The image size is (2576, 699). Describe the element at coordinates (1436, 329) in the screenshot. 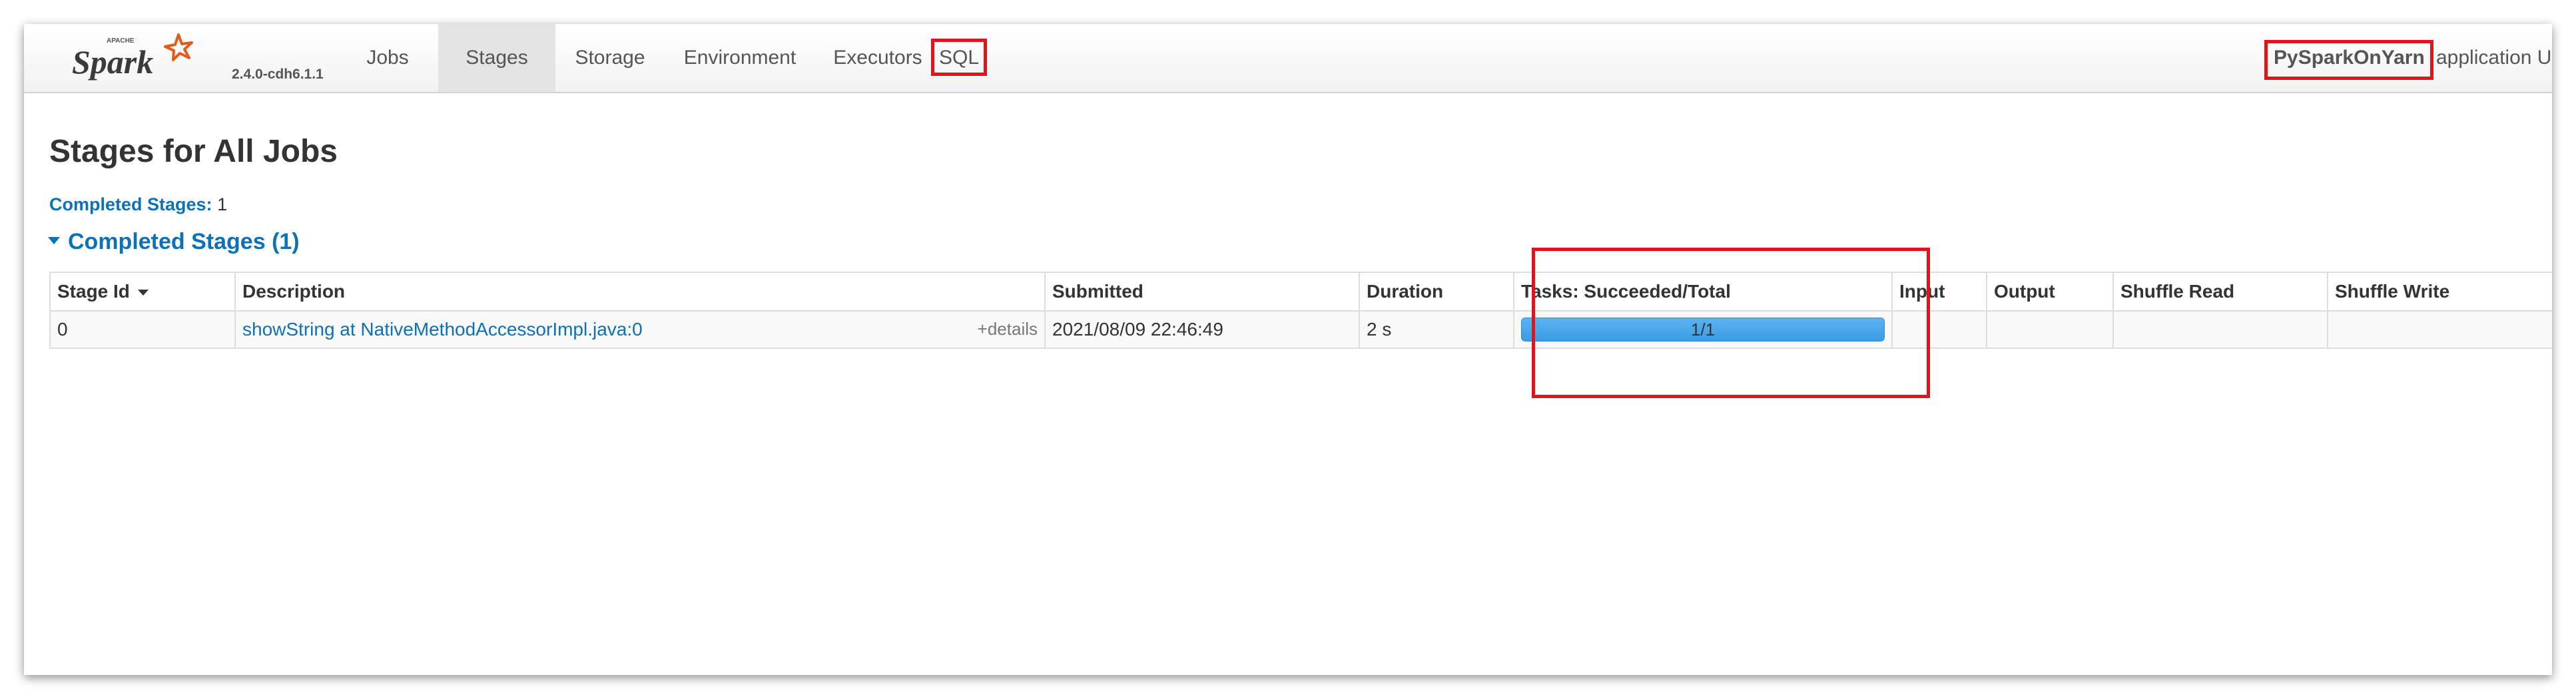

I see `cell-duration: 2 s` at that location.